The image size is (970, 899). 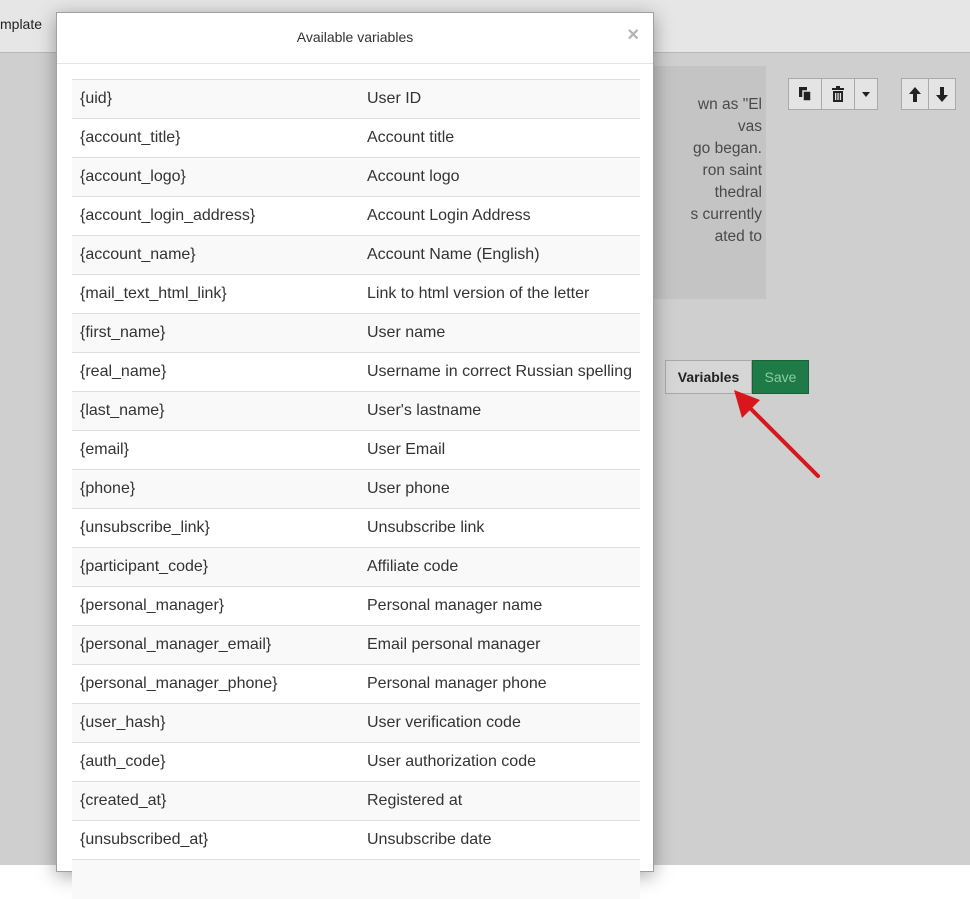 I want to click on arrow-up-icon, so click(x=915, y=94).